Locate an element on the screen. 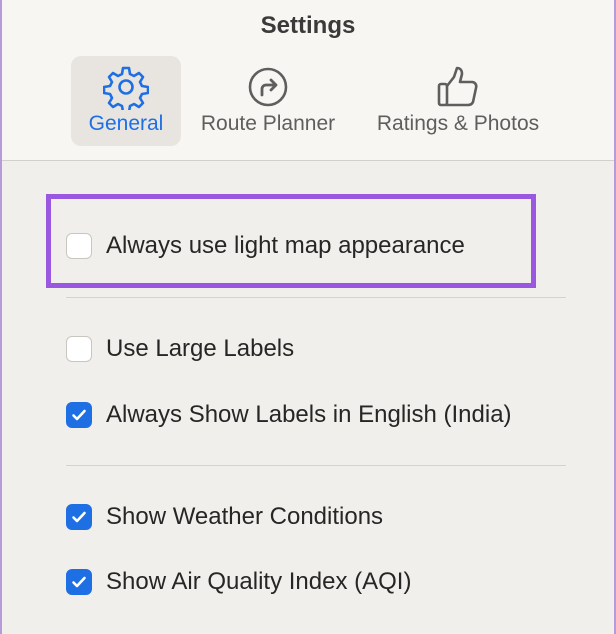  tab-ratings-photos: Ratings & Photos is located at coordinates (458, 101).